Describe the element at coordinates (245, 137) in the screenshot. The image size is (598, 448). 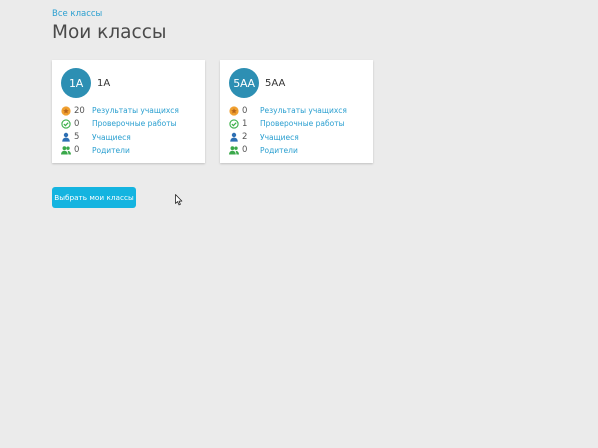
I see `students-count: 2` at that location.